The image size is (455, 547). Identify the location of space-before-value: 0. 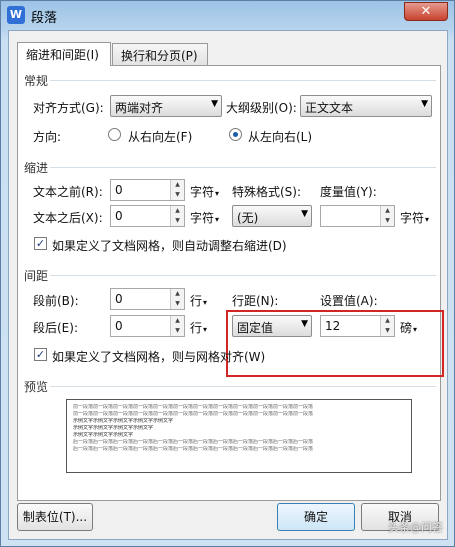
(119, 299).